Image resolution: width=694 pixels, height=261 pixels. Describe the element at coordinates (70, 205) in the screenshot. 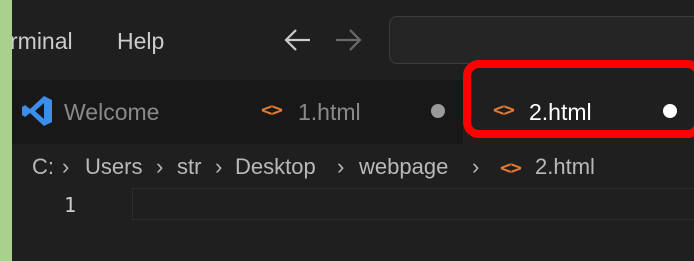

I see `line-number: 1` at that location.